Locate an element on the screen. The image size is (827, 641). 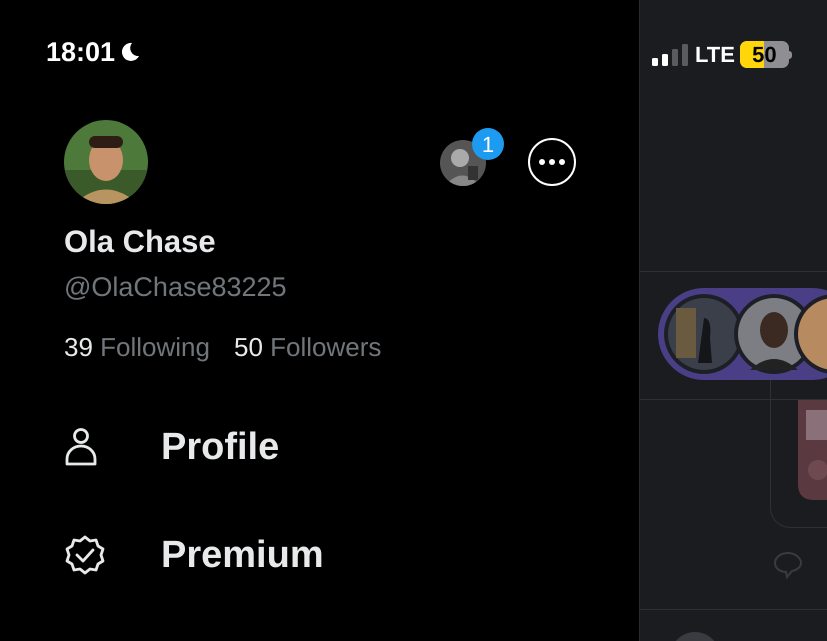
notification-badge: 1 is located at coordinates (488, 144).